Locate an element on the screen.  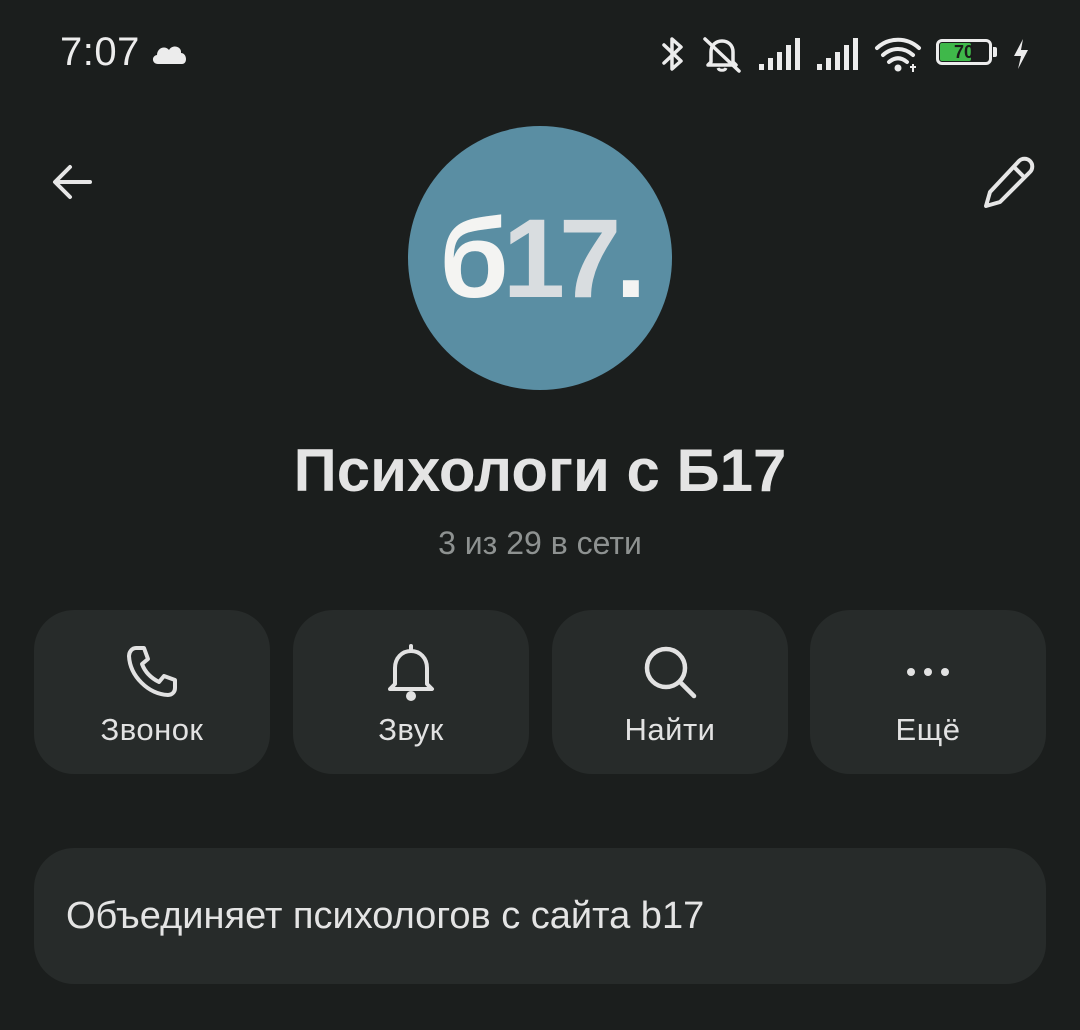
online-status: 3 из 29 в сети is located at coordinates (540, 543).